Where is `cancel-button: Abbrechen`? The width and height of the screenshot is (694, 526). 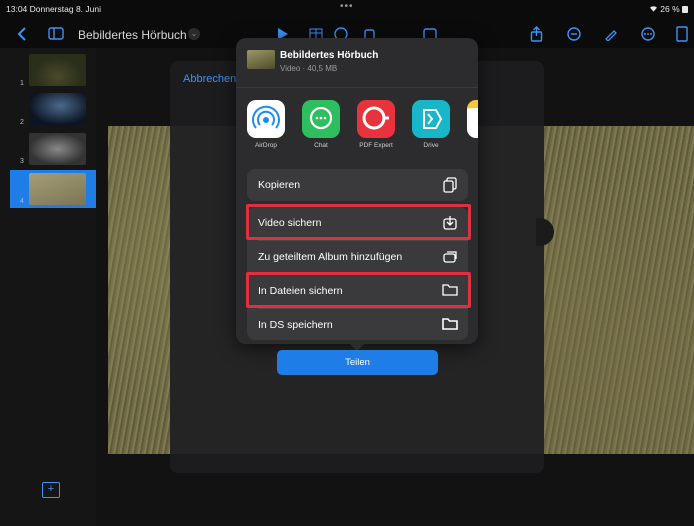
cancel-button: Abbrechen is located at coordinates (209, 79).